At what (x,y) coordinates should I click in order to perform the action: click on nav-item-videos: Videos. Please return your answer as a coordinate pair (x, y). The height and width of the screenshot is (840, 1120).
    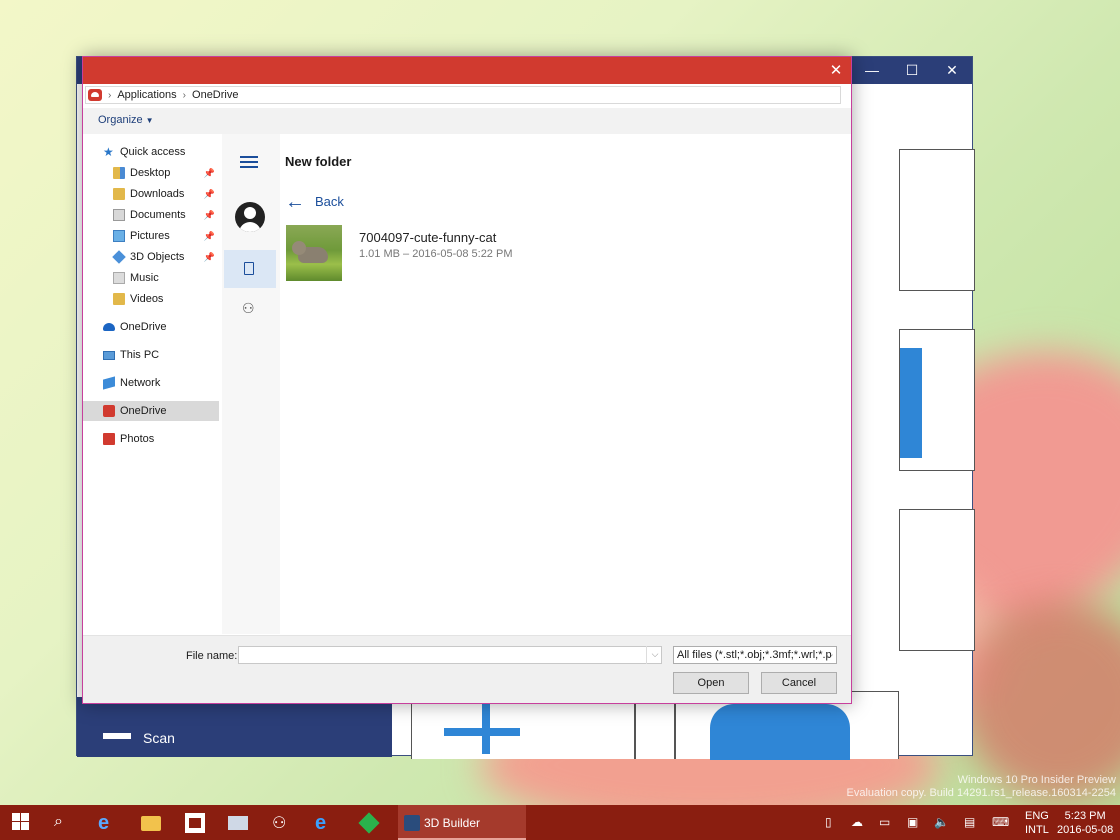
    Looking at the image, I should click on (166, 299).